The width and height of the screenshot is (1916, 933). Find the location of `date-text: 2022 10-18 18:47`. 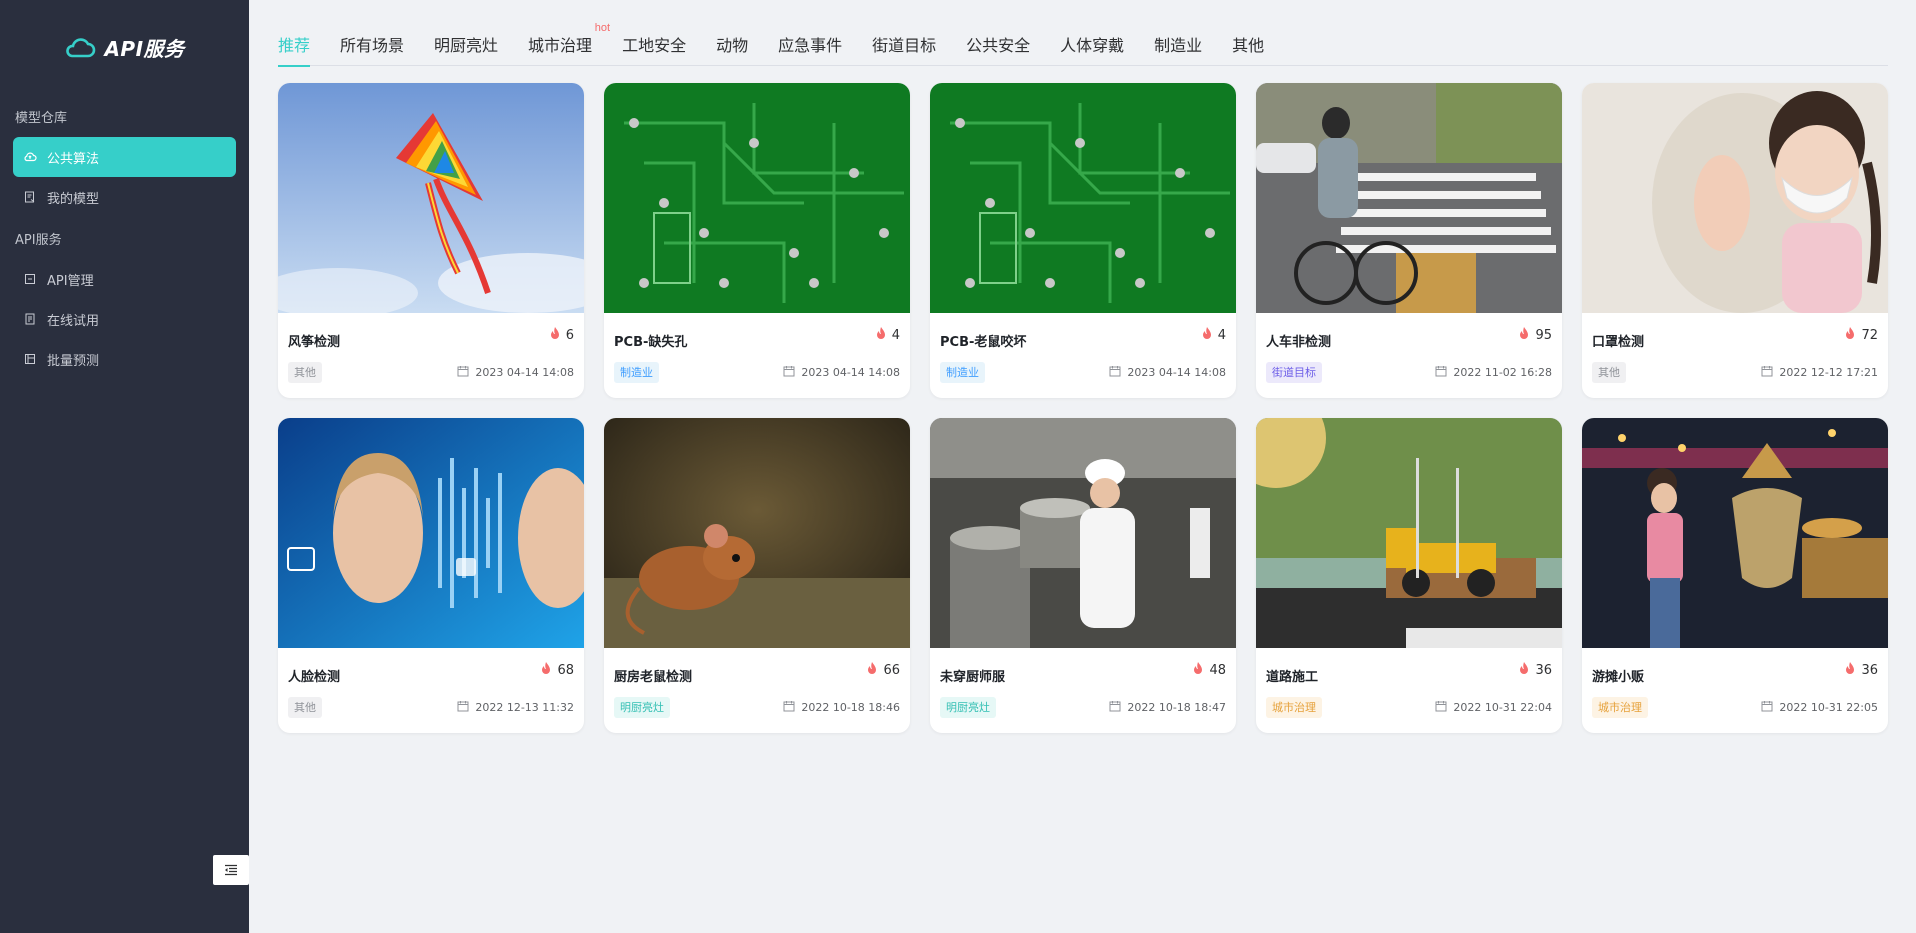

date-text: 2022 10-18 18:47 is located at coordinates (1176, 707).